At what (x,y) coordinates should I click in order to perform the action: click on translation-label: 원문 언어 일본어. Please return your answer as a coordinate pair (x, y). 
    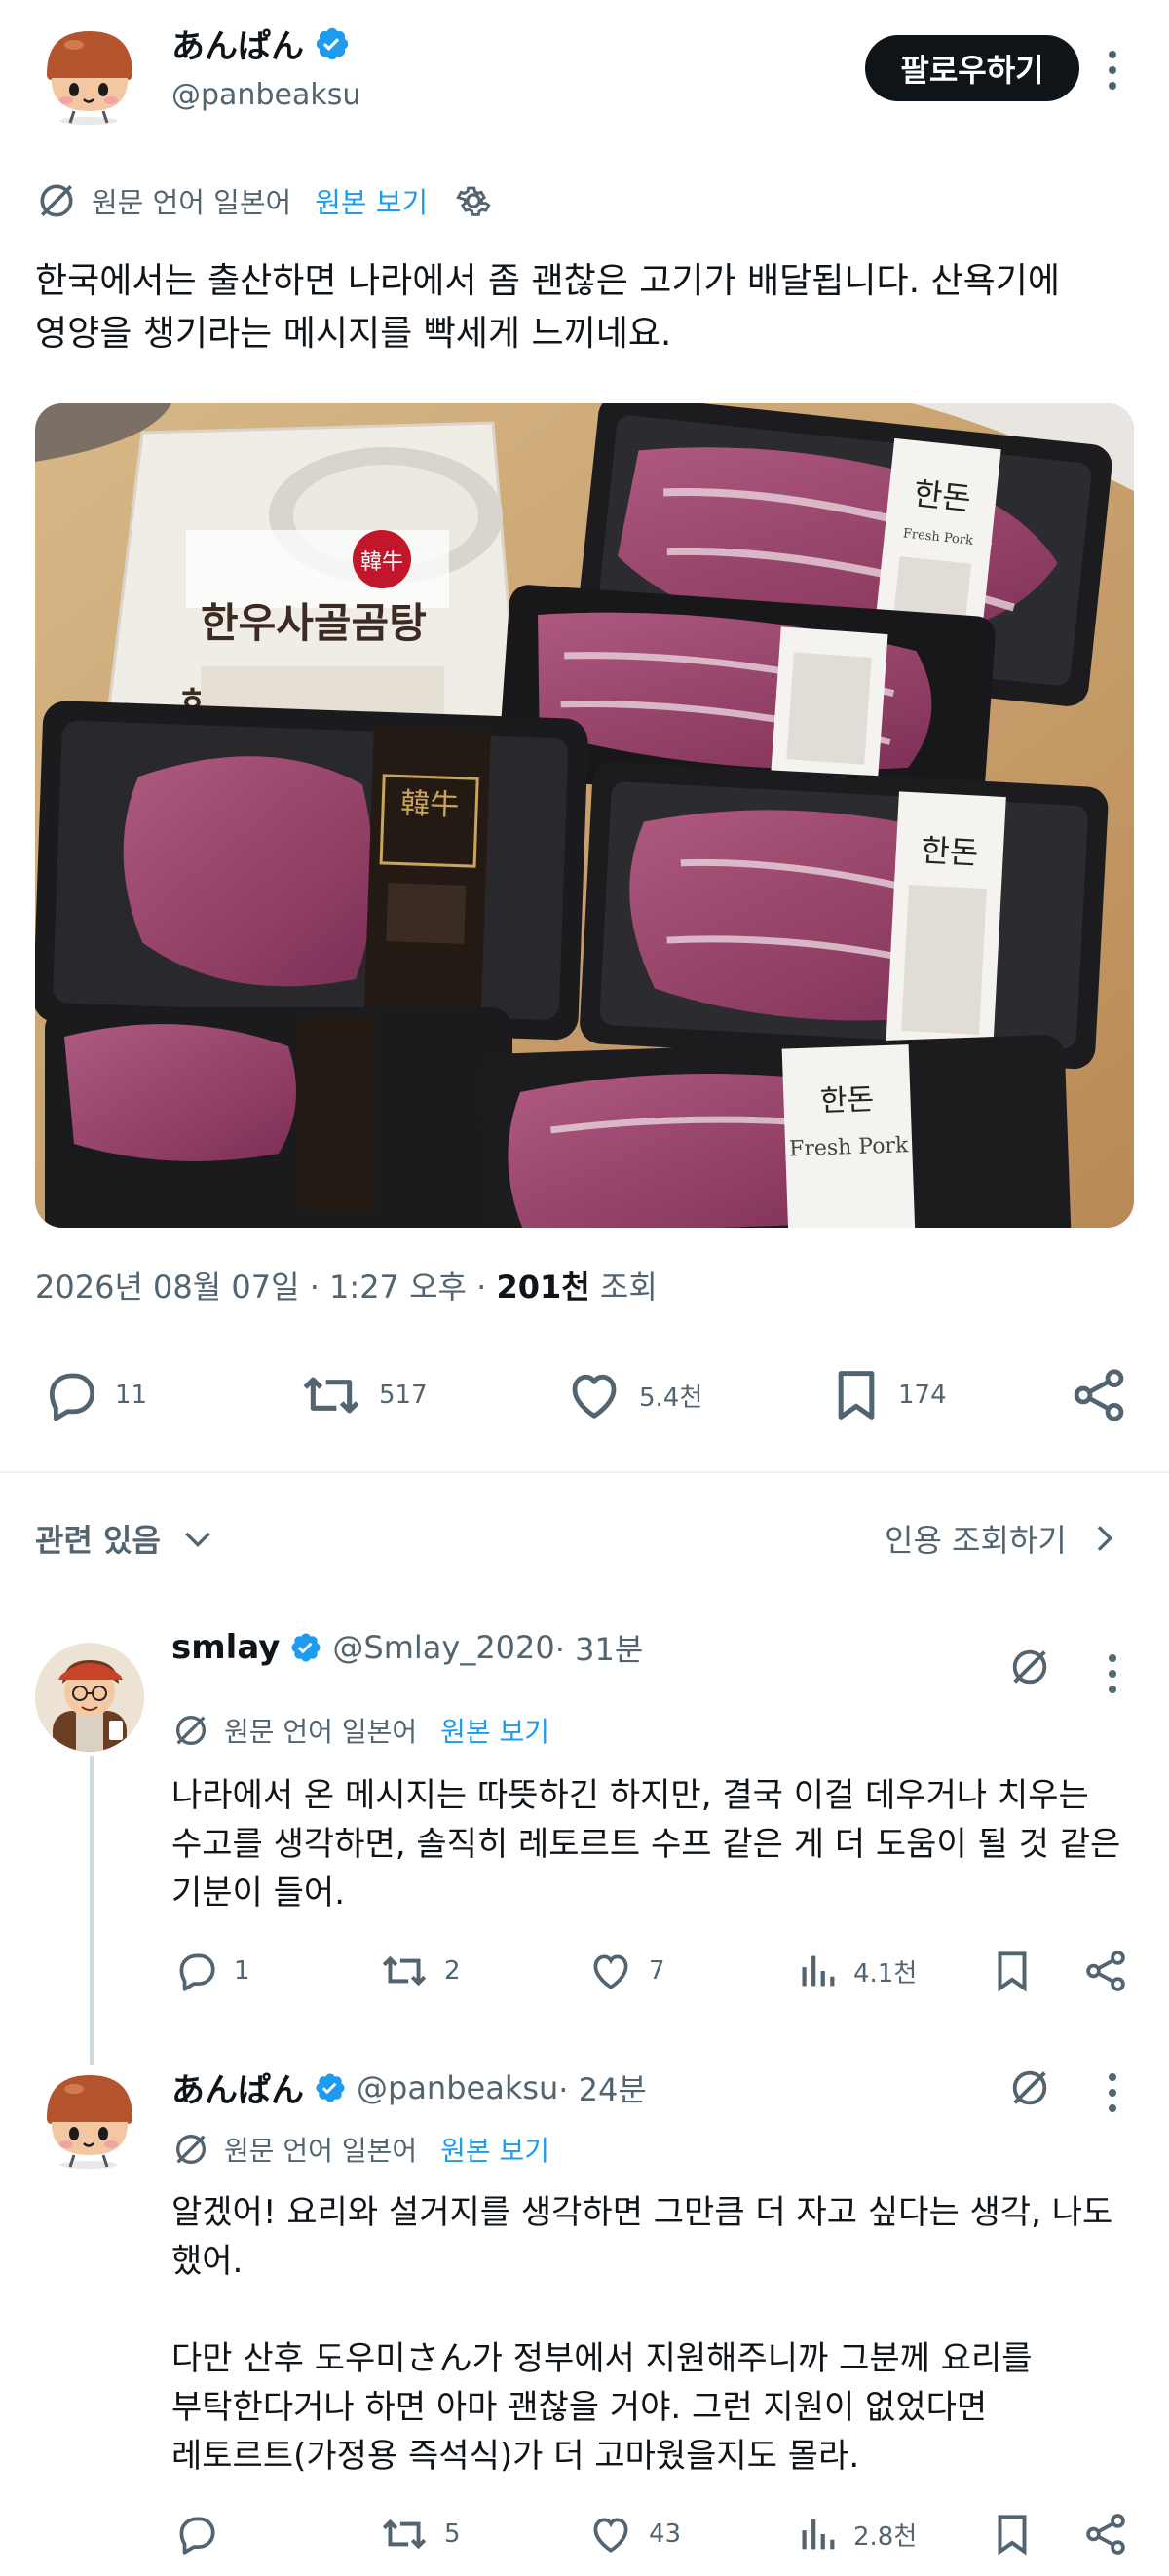
    Looking at the image, I should click on (192, 202).